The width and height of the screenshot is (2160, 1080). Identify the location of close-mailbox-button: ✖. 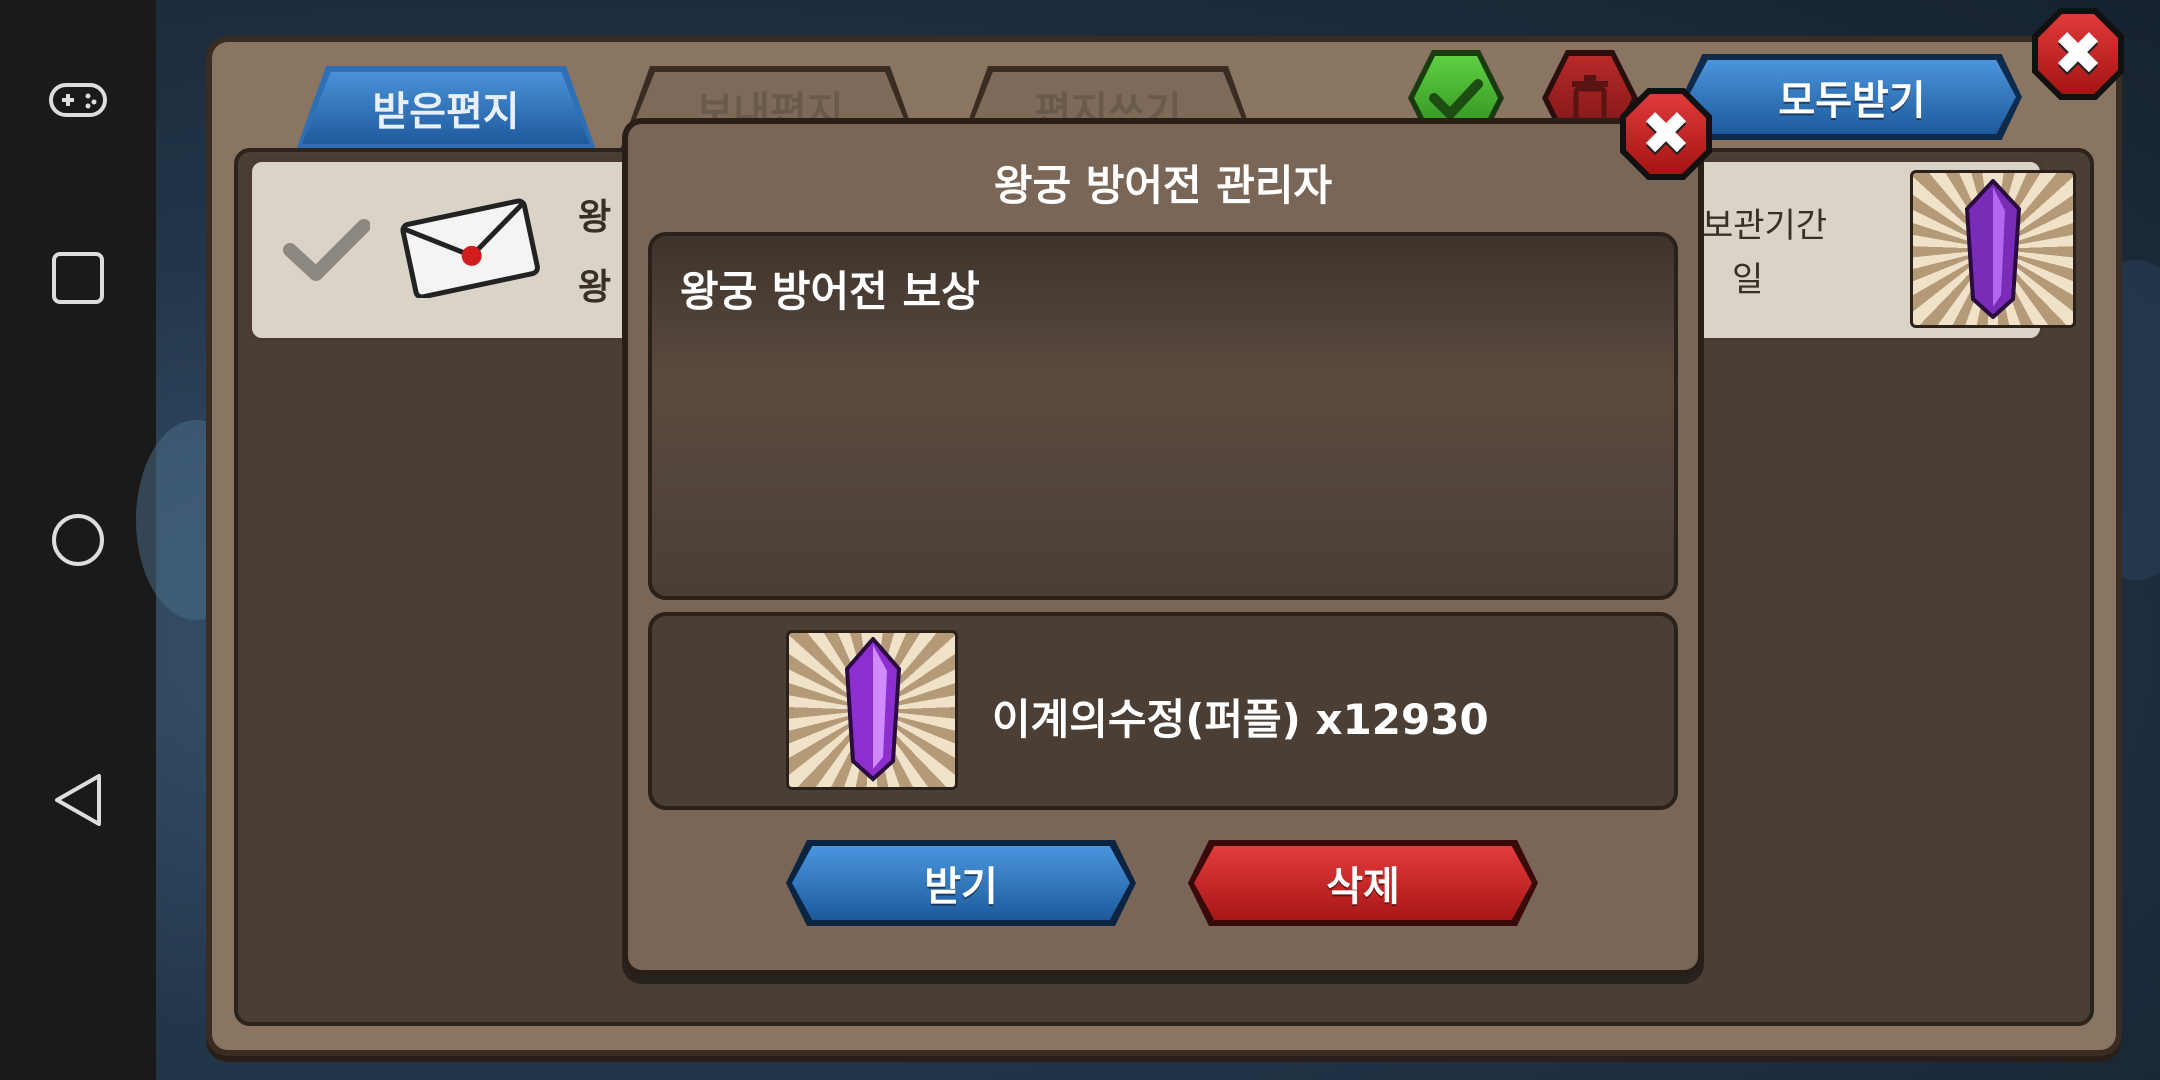
(2078, 54).